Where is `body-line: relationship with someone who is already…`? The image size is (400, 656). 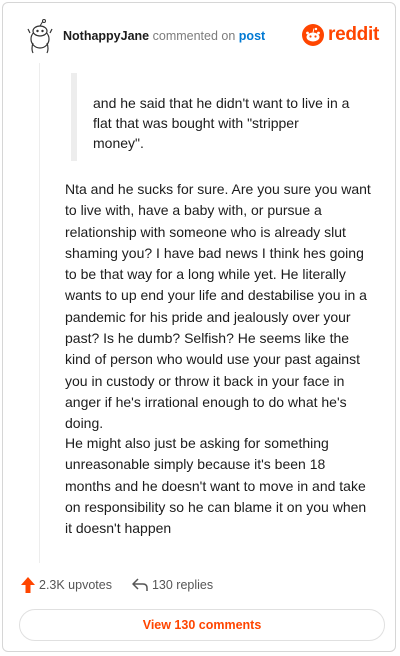 body-line: relationship with someone who is already… is located at coordinates (205, 231).